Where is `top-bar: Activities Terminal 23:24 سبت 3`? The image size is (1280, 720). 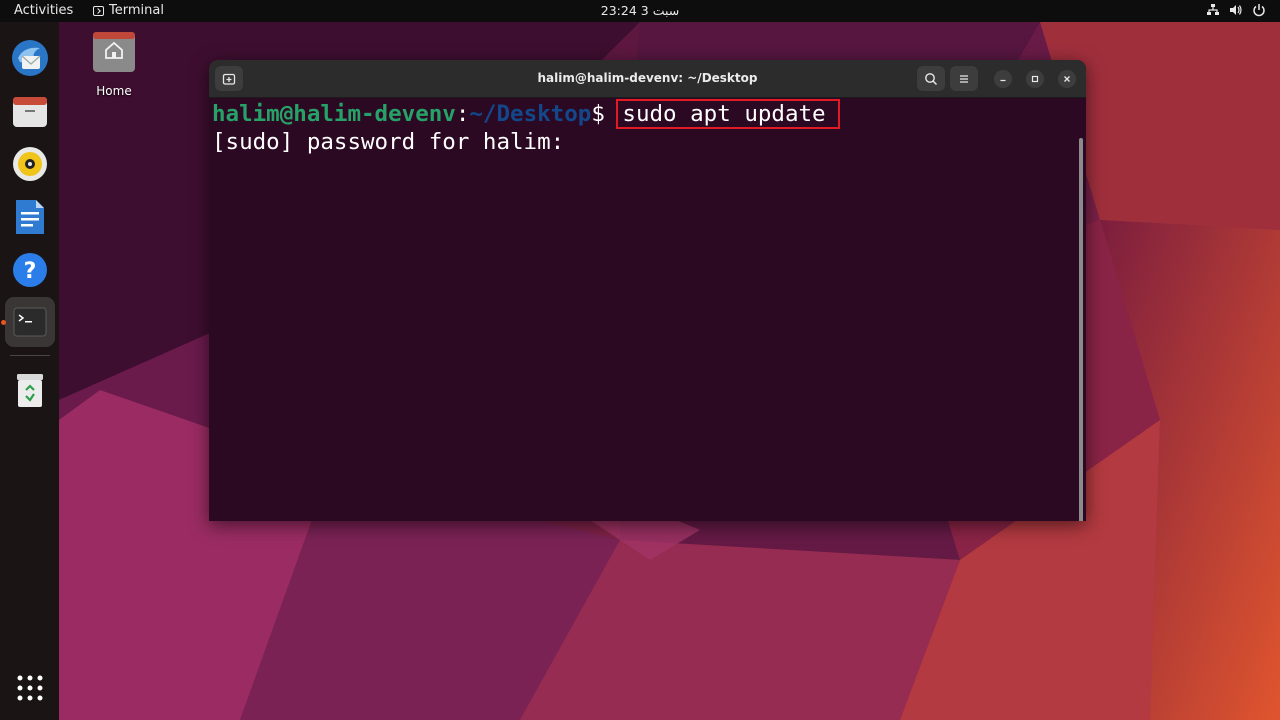 top-bar: Activities Terminal 23:24 سبت 3 is located at coordinates (640, 11).